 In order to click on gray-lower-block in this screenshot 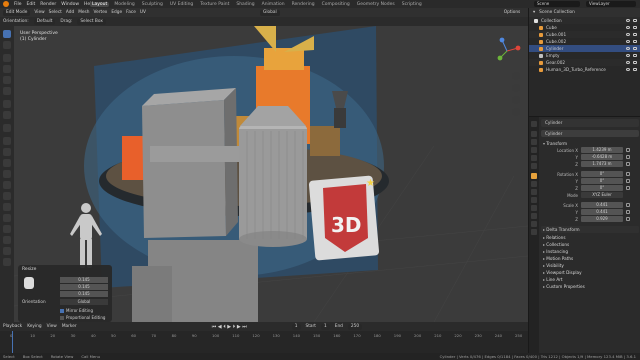, I will do `click(152, 294)`.